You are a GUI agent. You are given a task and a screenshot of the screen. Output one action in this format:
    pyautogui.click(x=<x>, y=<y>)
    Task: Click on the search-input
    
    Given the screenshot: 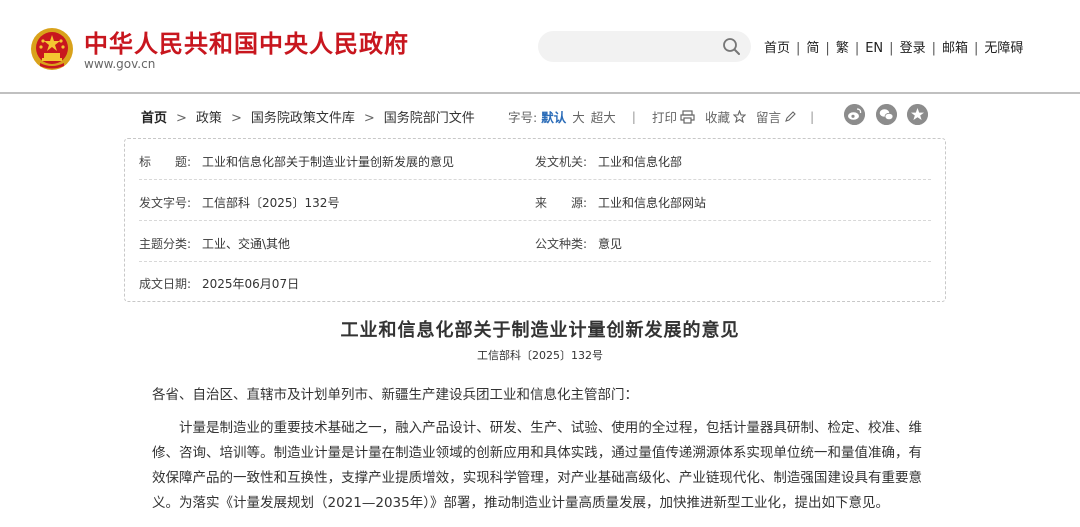 What is the action you would take?
    pyautogui.click(x=644, y=46)
    